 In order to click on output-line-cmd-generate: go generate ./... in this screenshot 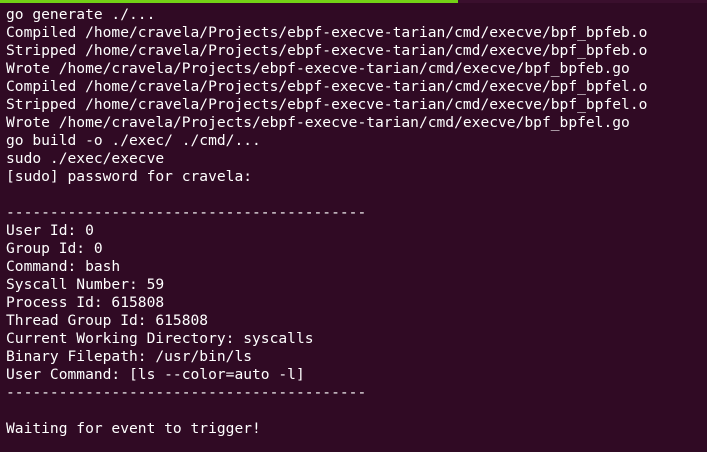, I will do `click(81, 14)`.